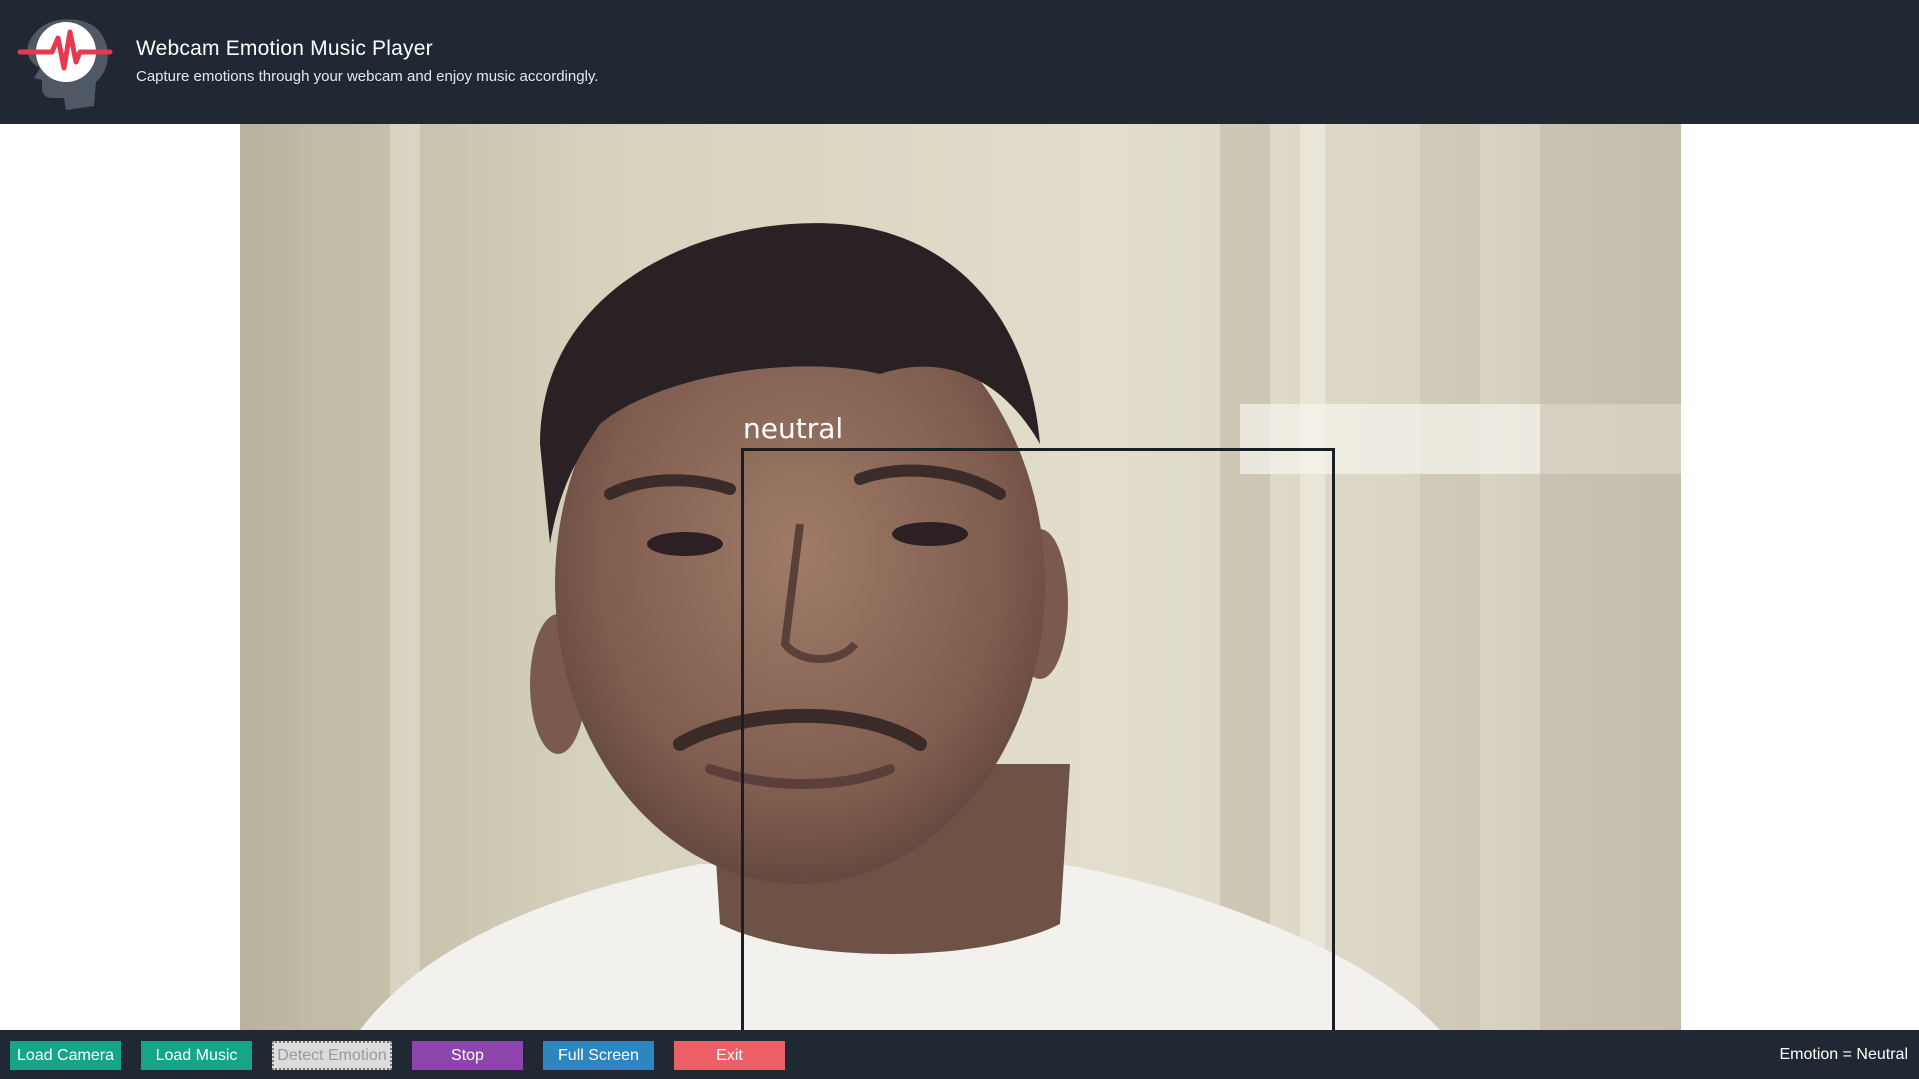 The height and width of the screenshot is (1079, 1919). What do you see at coordinates (729, 1055) in the screenshot?
I see `exit-button: Exit` at bounding box center [729, 1055].